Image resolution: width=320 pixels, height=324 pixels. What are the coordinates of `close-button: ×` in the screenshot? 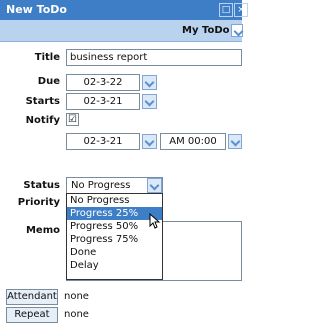 It's located at (241, 10).